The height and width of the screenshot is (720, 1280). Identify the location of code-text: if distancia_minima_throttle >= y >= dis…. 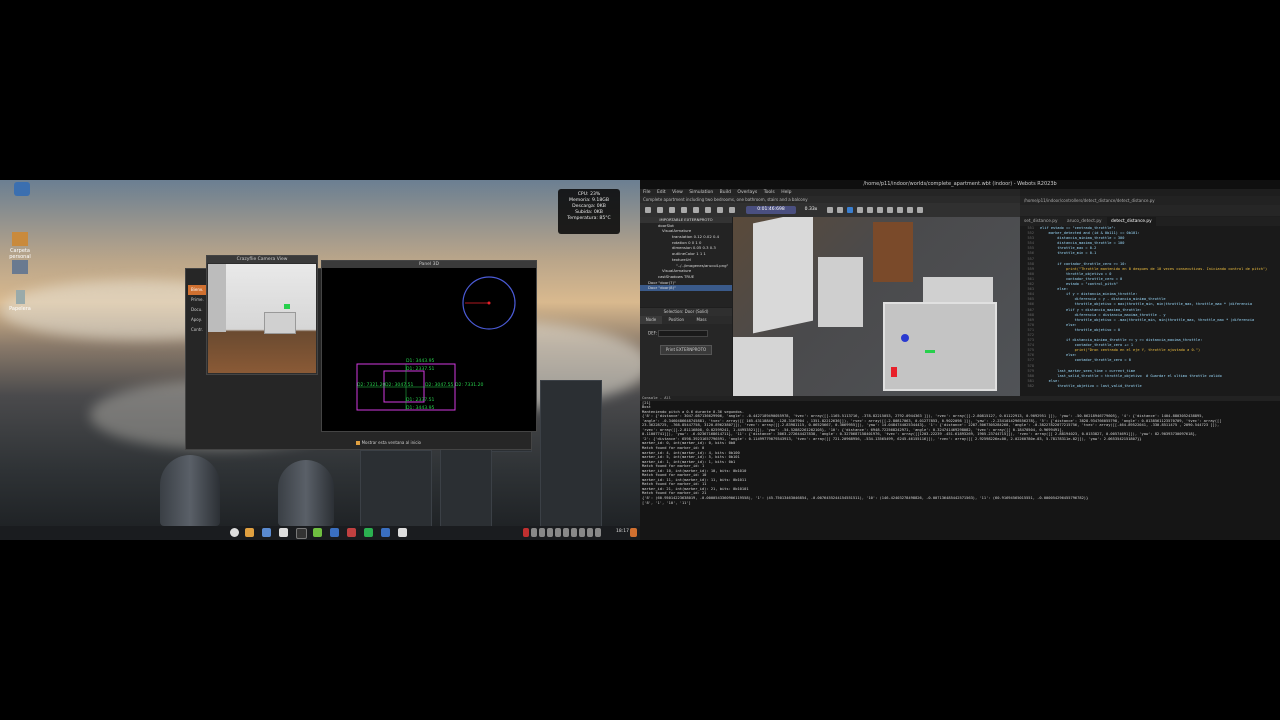
(1121, 340).